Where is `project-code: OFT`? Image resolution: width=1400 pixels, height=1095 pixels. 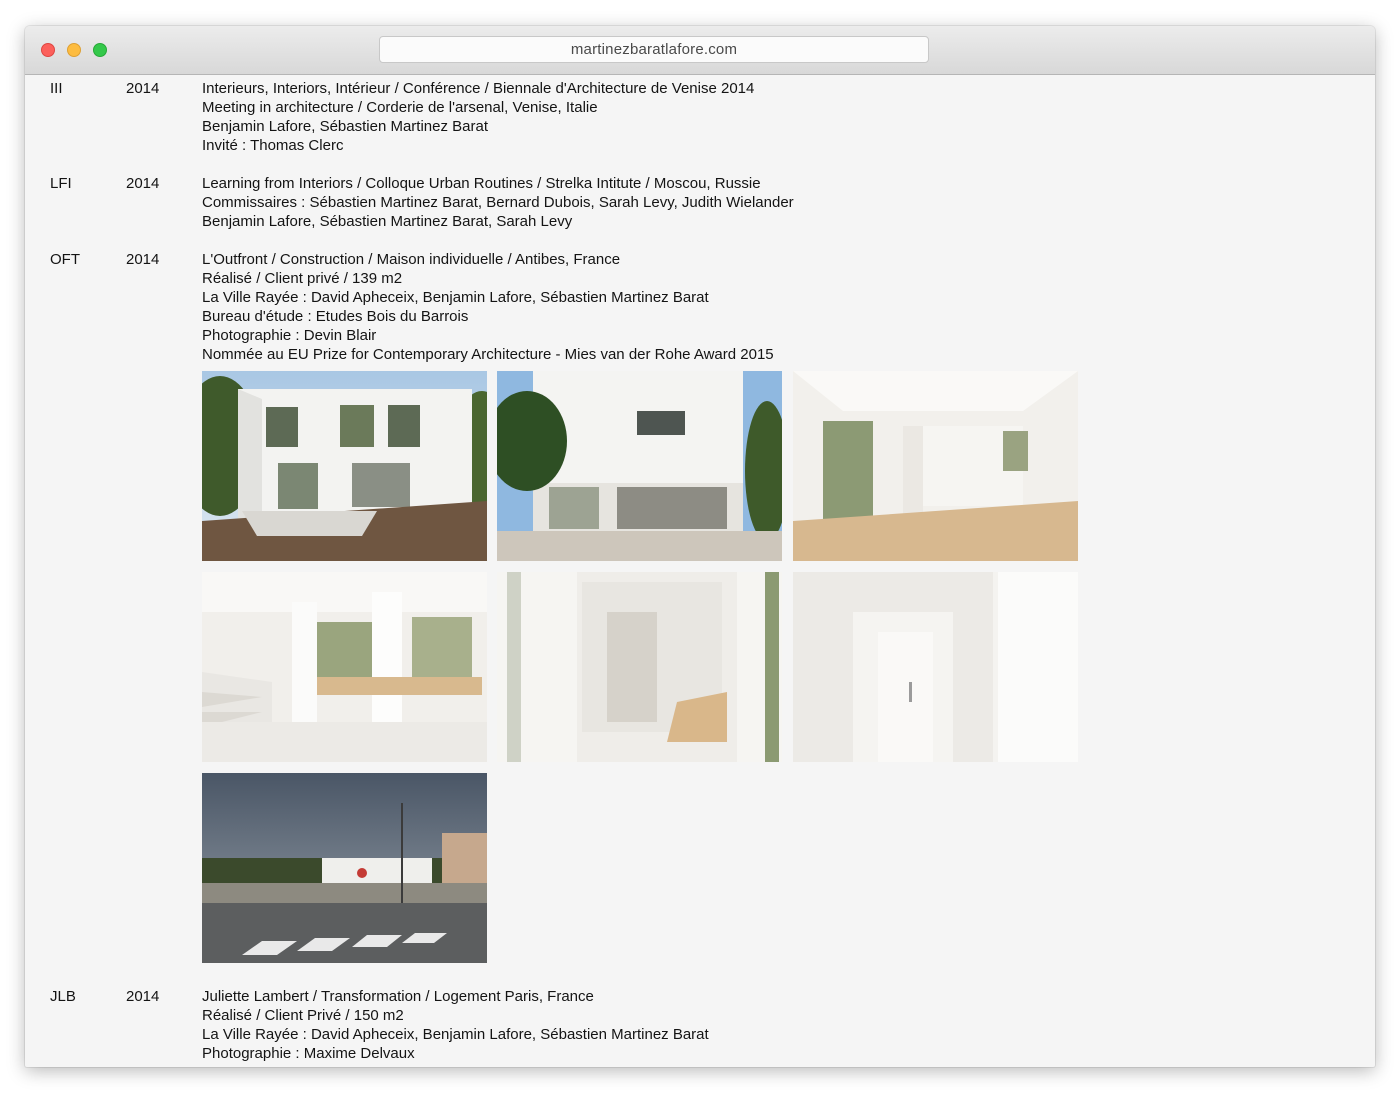 project-code: OFT is located at coordinates (65, 259).